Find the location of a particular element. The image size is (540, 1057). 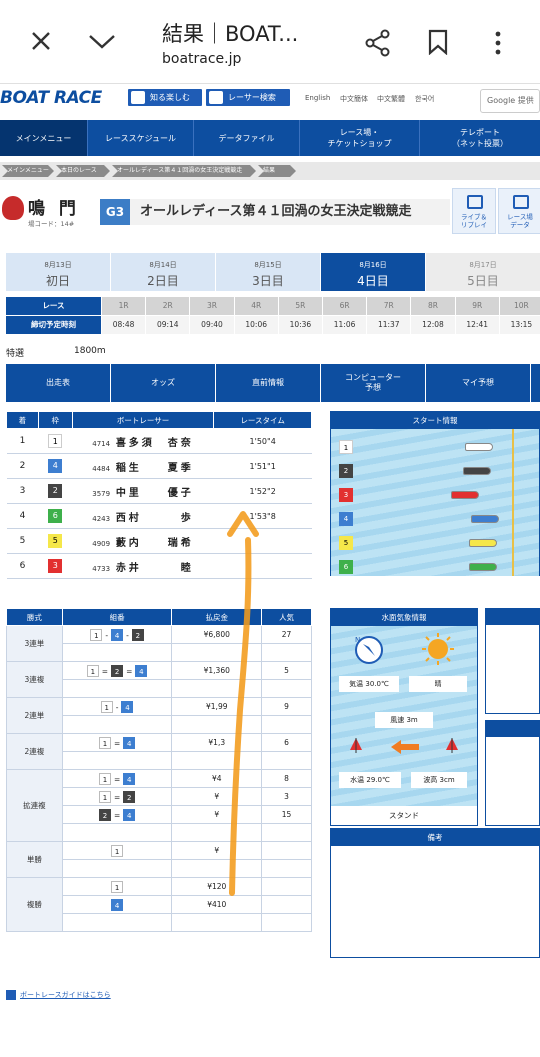

tab-entry-list: 出走表 is located at coordinates (58, 383).